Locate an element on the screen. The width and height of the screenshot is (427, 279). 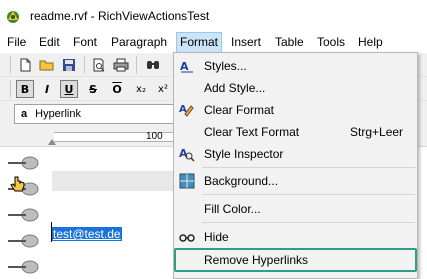
spiral-binding-icon is located at coordinates (23, 215).